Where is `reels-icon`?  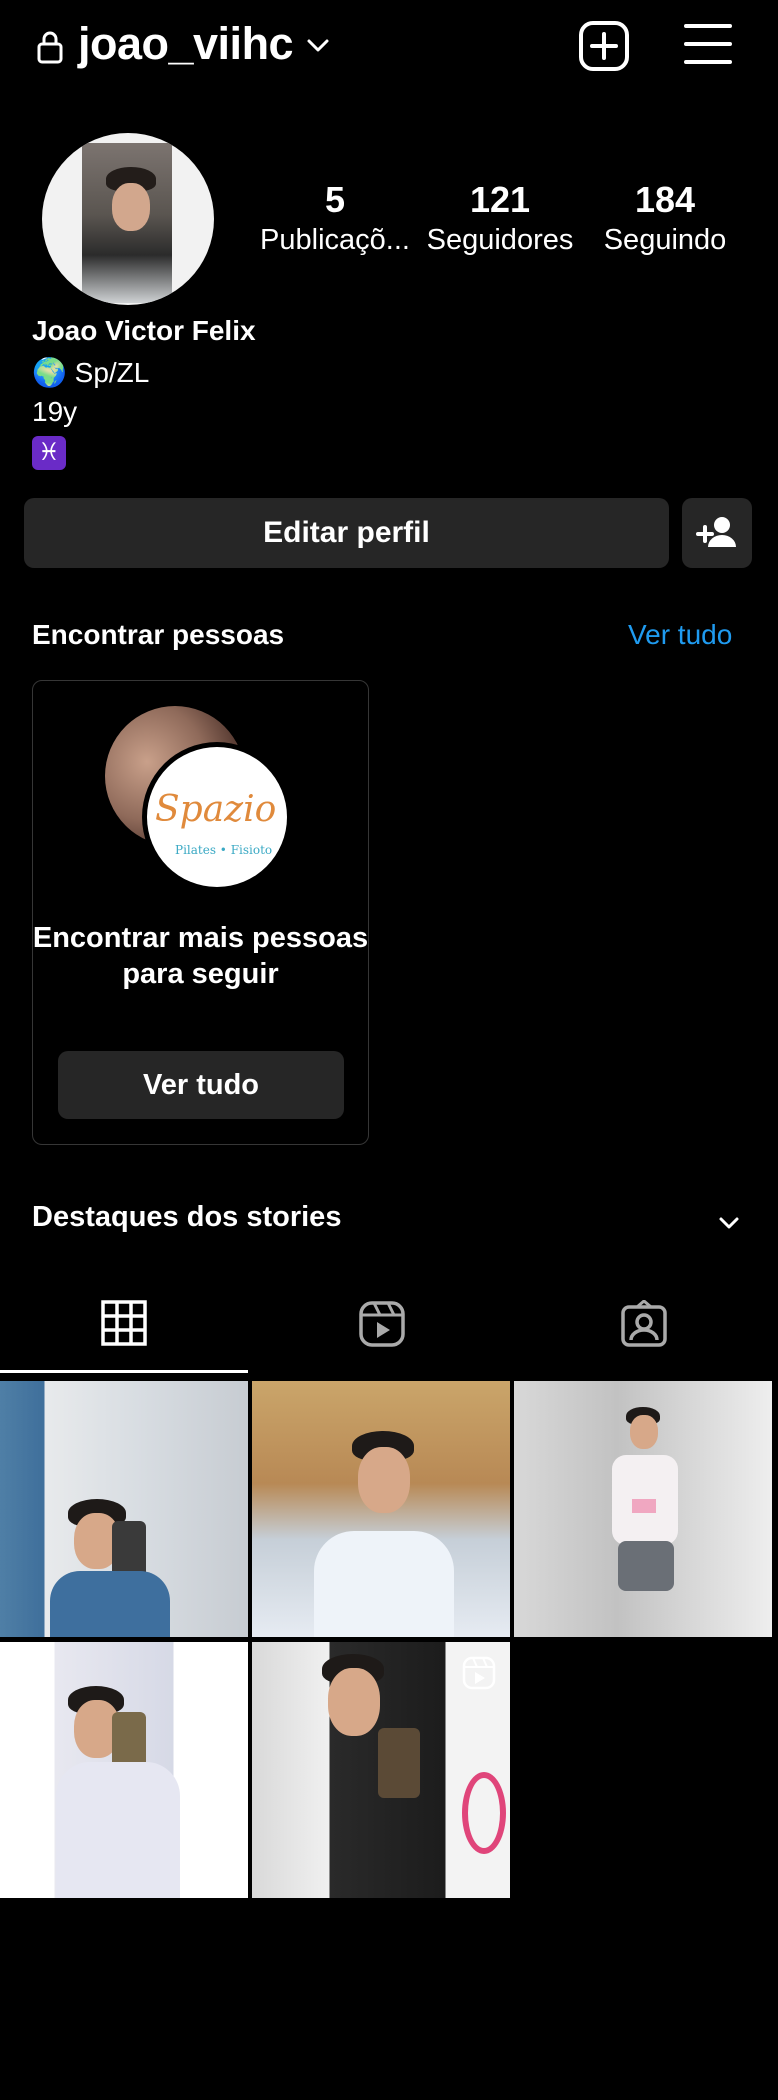 reels-icon is located at coordinates (382, 1324).